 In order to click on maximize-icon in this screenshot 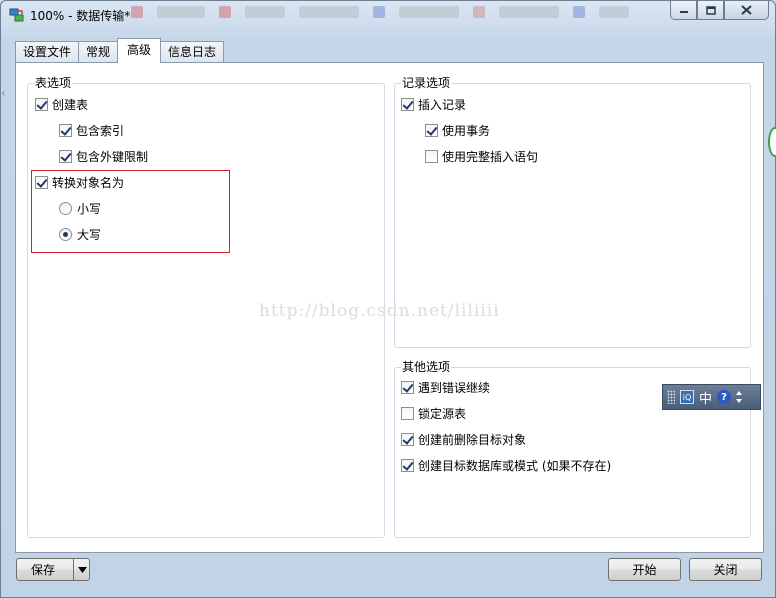, I will do `click(710, 10)`.